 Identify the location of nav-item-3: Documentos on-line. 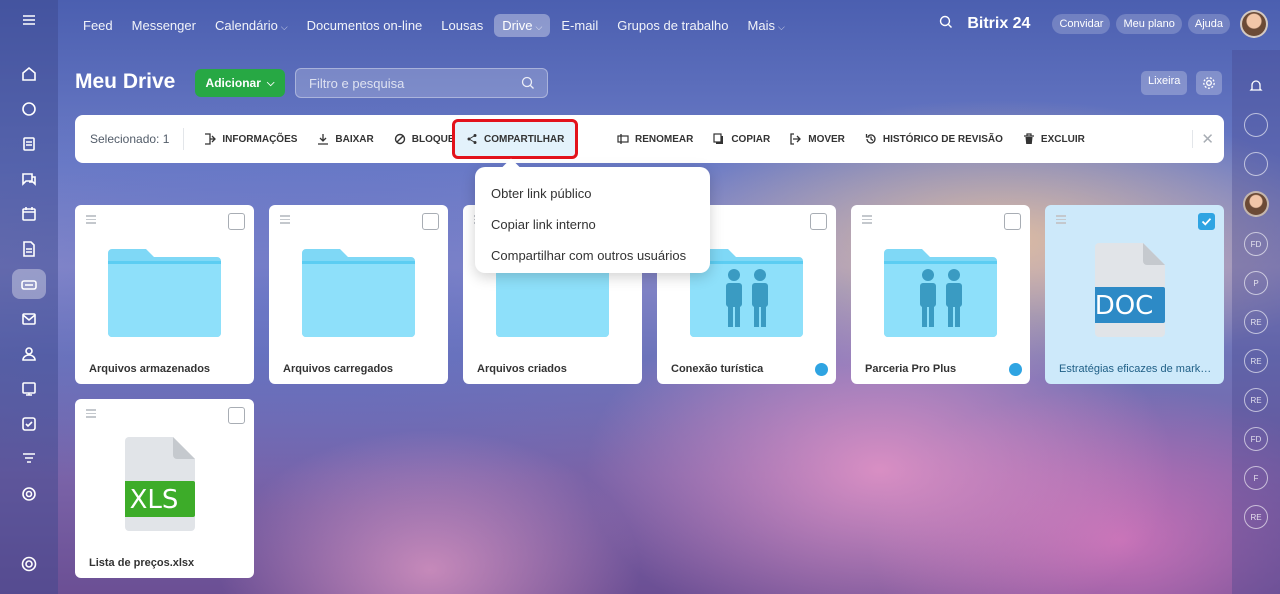
(365, 25).